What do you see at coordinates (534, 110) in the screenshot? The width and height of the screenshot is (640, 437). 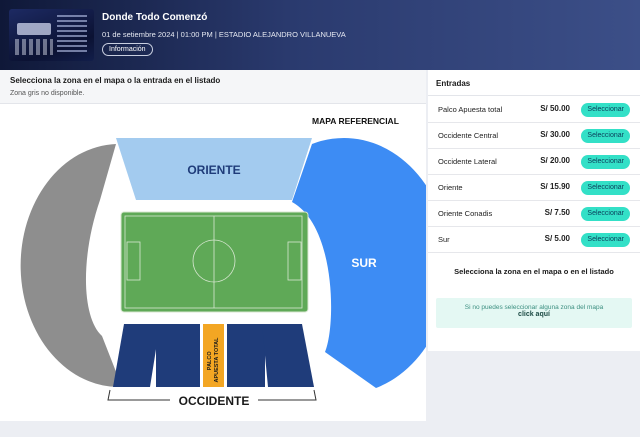 I see `ticket-row: Palco Apuesta total S/ 50.00 Seleccionar` at bounding box center [534, 110].